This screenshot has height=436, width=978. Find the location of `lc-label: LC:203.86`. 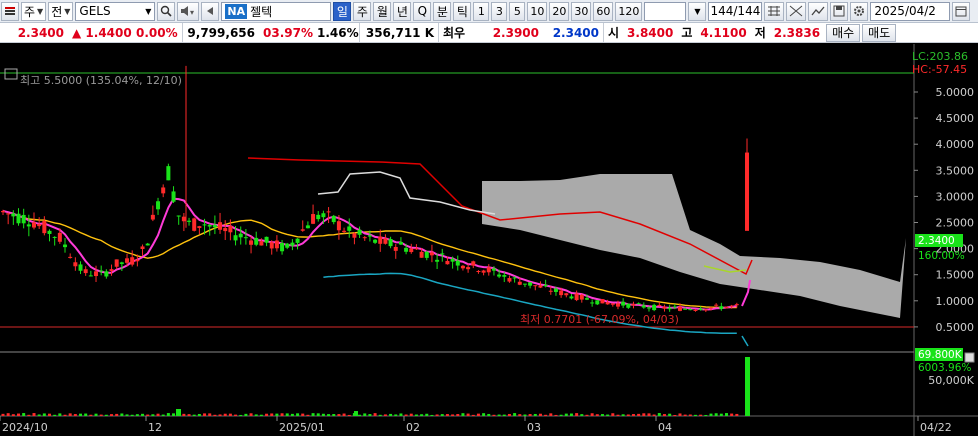

lc-label: LC:203.86 is located at coordinates (940, 56).